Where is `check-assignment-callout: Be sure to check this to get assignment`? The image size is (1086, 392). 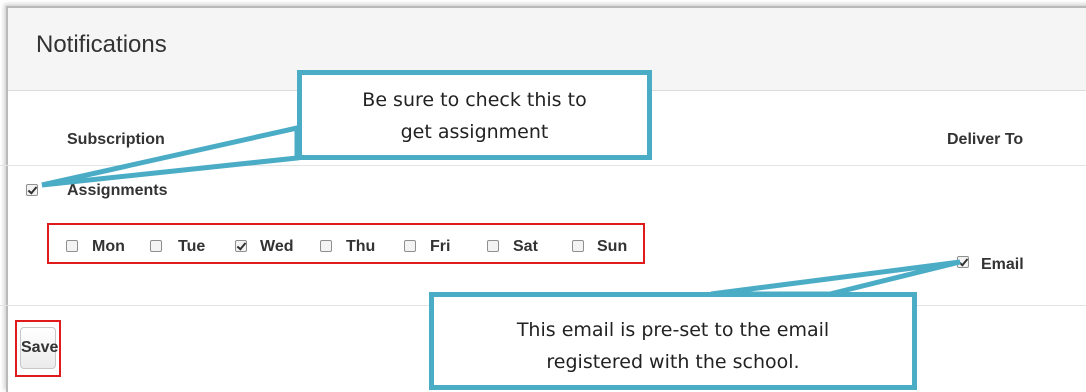
check-assignment-callout: Be sure to check this to get assignment is located at coordinates (474, 115).